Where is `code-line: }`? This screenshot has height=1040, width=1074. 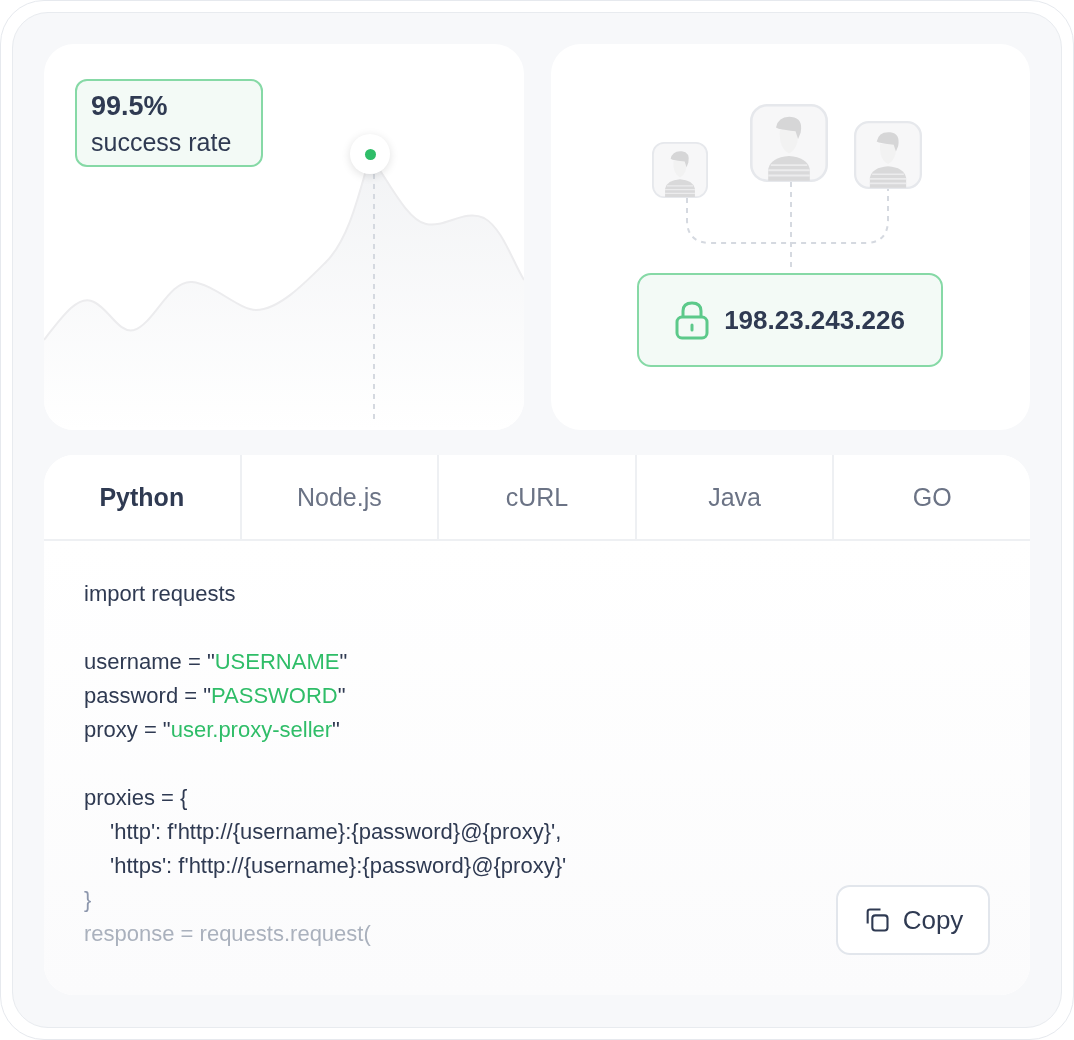 code-line: } is located at coordinates (88, 900).